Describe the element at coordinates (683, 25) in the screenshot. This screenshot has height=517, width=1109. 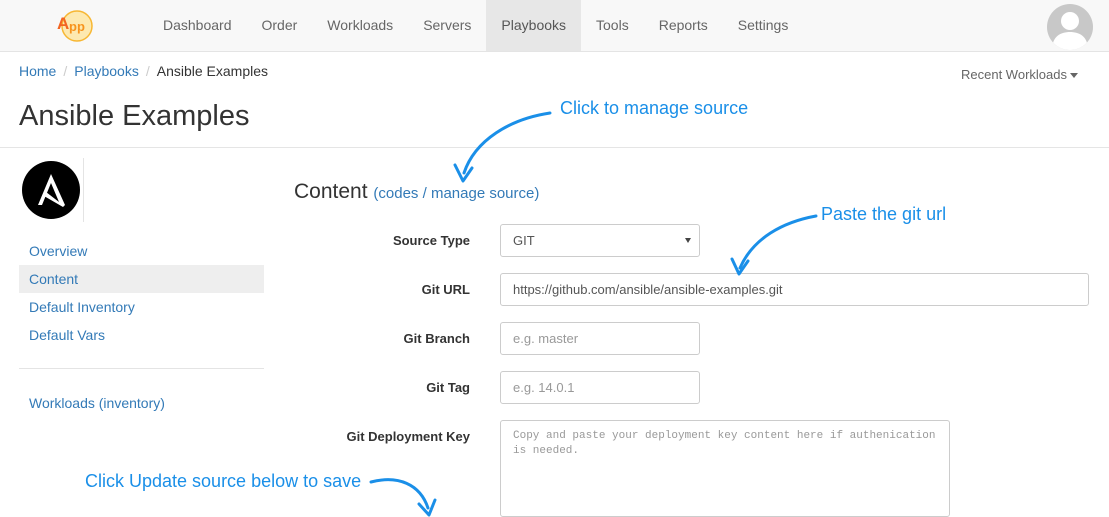
I see `nav-reports: Reports` at that location.